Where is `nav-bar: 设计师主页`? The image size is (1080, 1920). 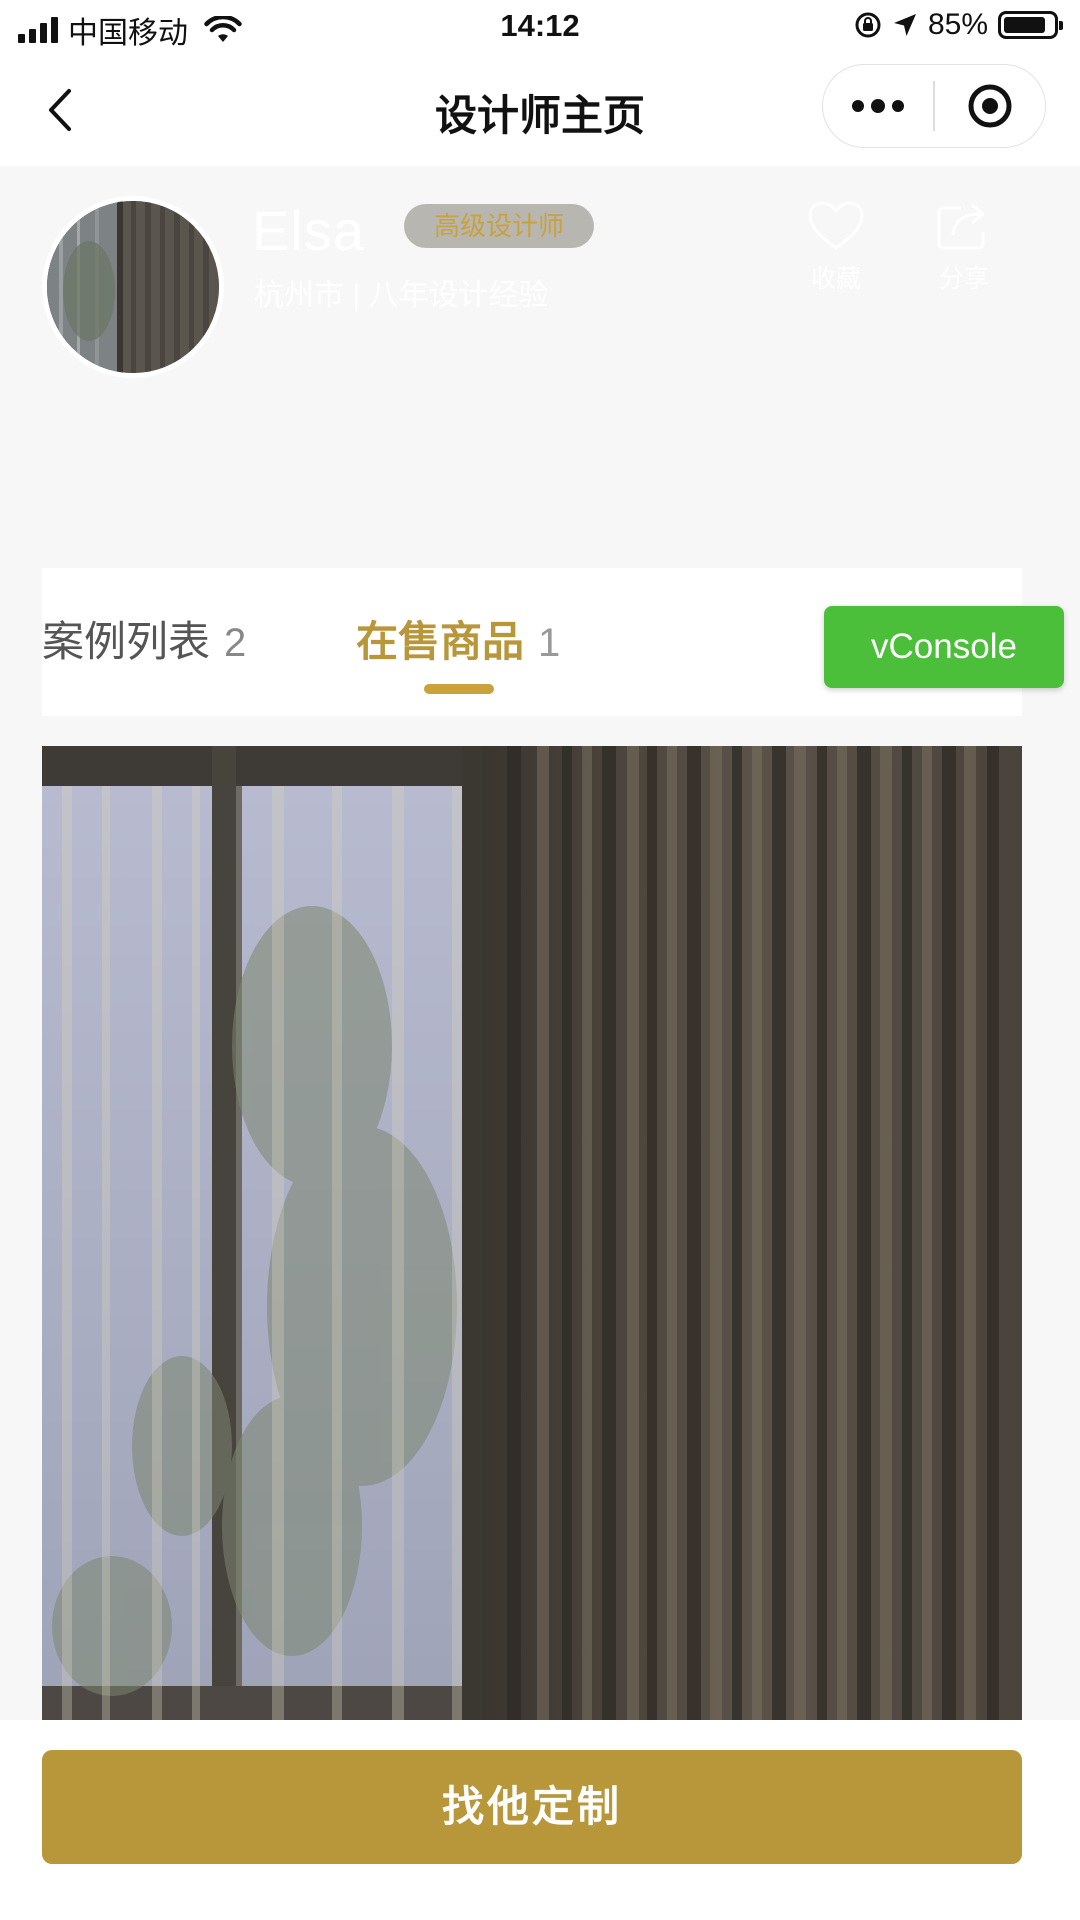
nav-bar: 设计师主页 is located at coordinates (540, 110).